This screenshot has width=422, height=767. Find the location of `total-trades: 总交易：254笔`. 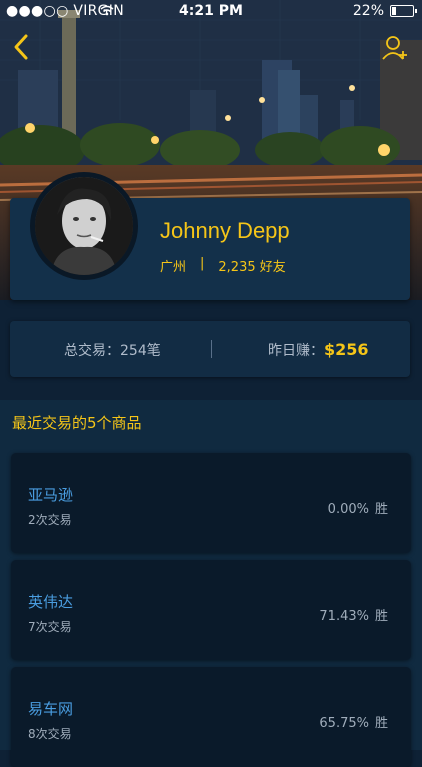

total-trades: 总交易：254笔 is located at coordinates (112, 350).